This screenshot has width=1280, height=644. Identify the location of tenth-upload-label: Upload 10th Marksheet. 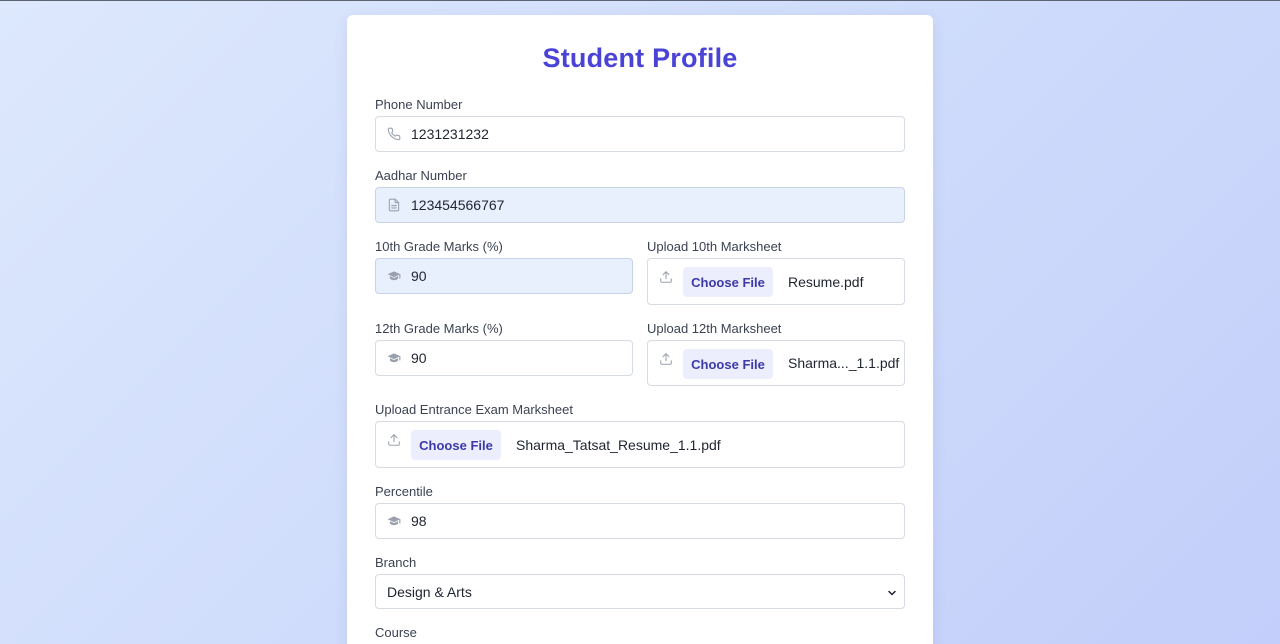
(714, 246).